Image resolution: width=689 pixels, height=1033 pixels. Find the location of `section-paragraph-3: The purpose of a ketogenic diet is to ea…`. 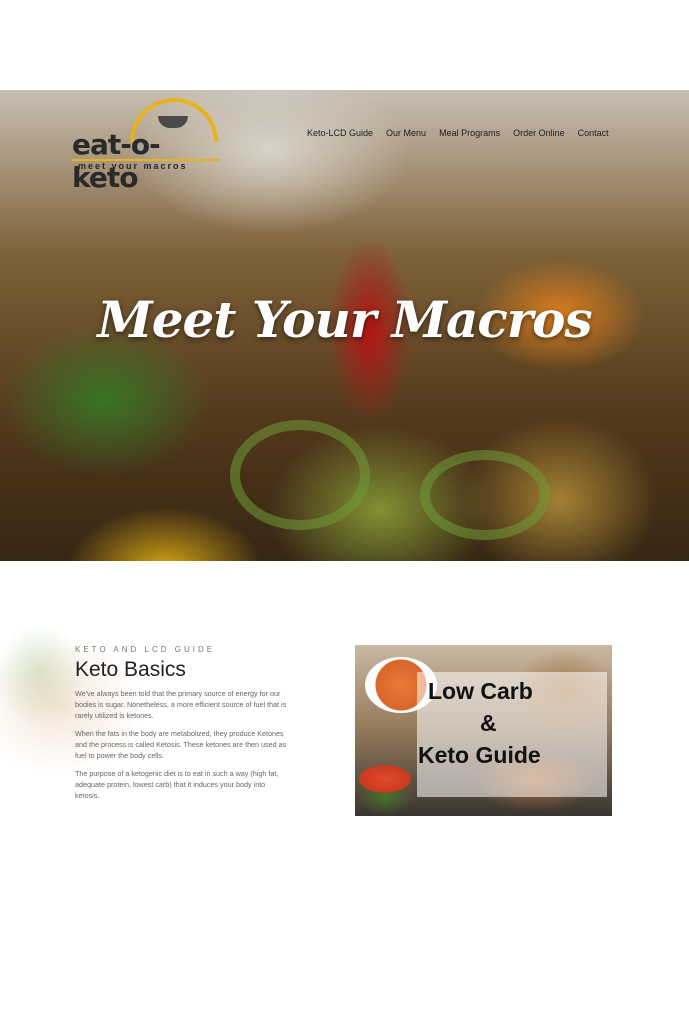

section-paragraph-3: The purpose of a ketogenic diet is to ea… is located at coordinates (177, 784).